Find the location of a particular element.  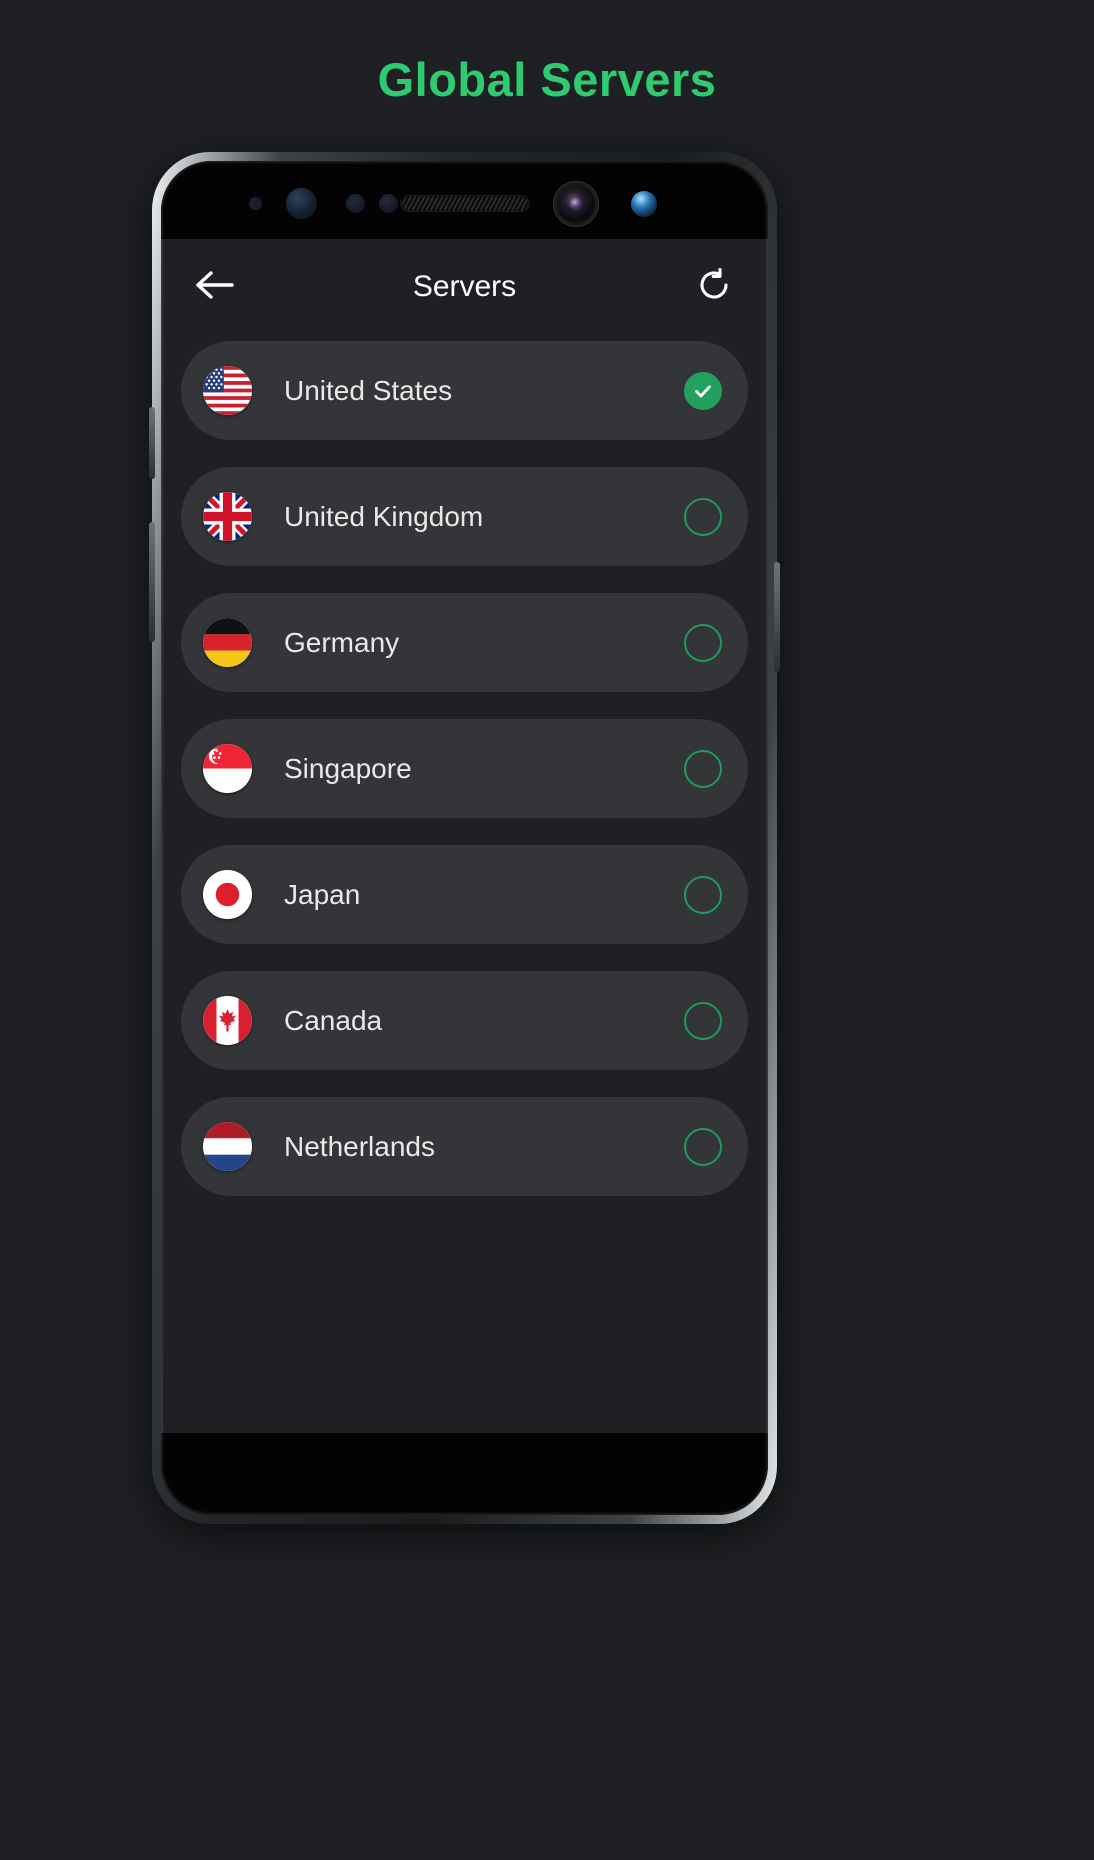

server-row-netherlands: Netherlands is located at coordinates (464, 1146).